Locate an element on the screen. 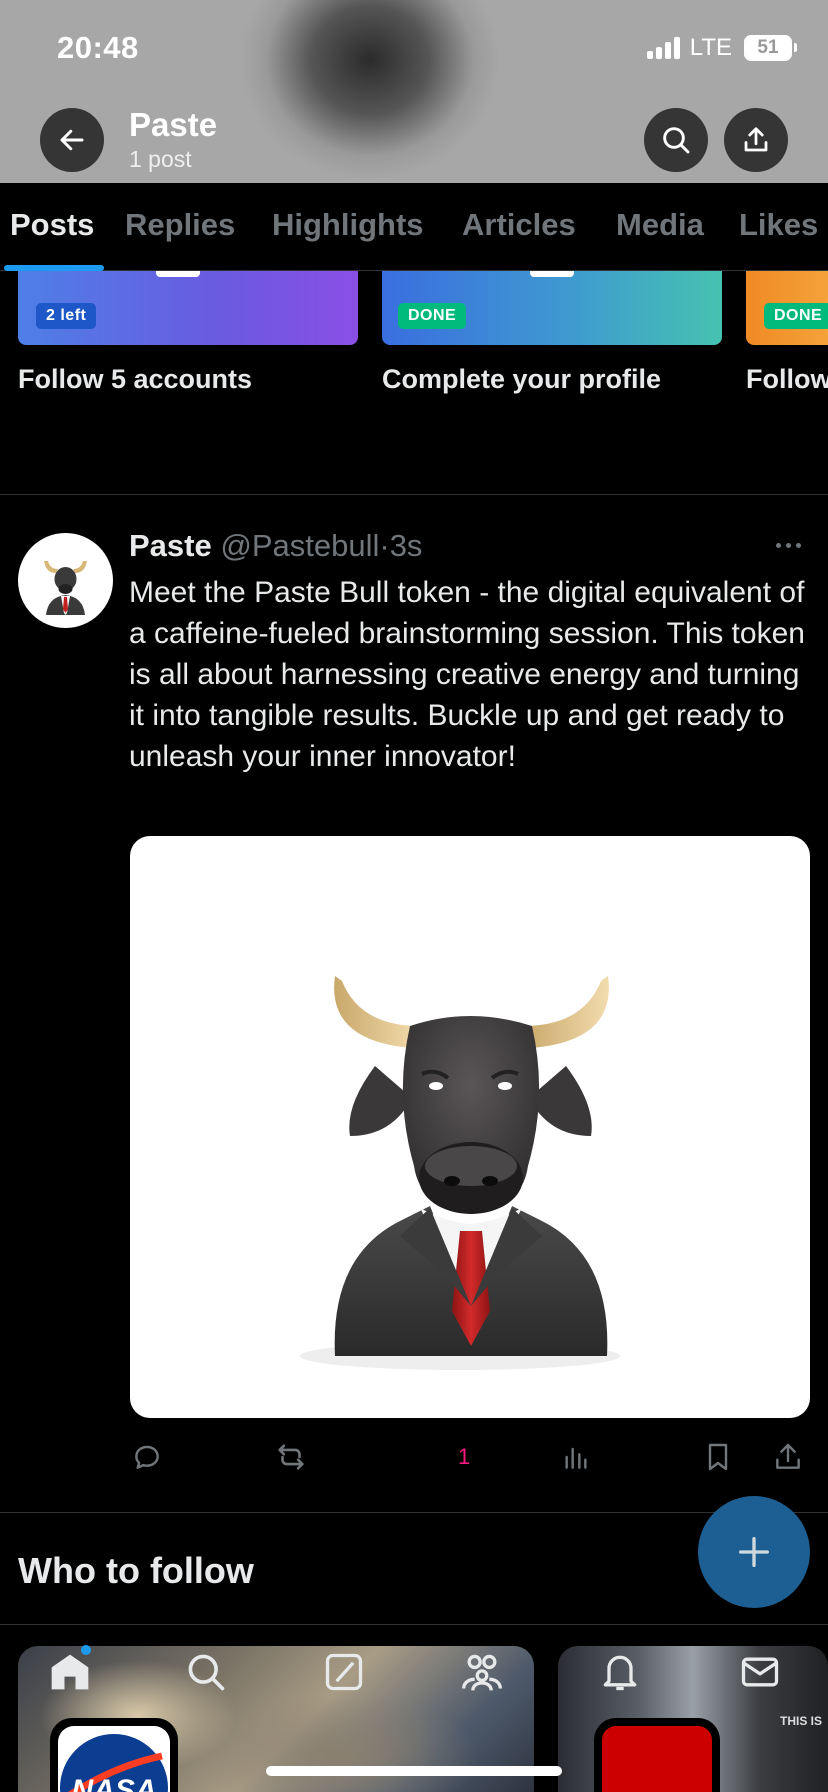 Image resolution: width=828 pixels, height=1792 pixels. plus-icon is located at coordinates (754, 1552).